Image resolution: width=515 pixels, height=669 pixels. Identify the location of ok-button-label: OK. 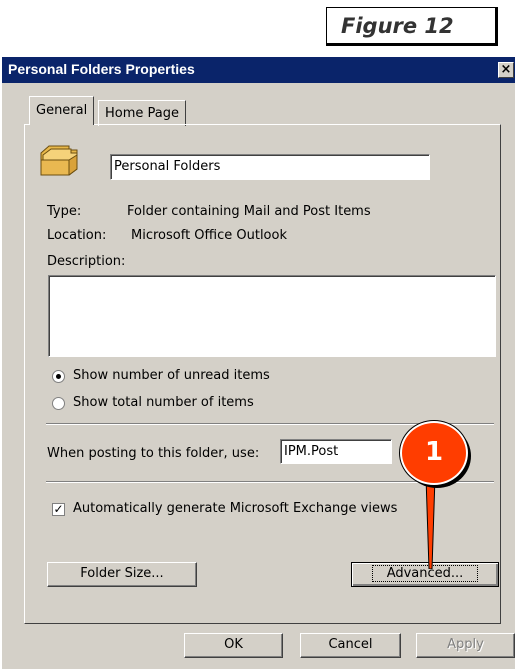
(233, 644).